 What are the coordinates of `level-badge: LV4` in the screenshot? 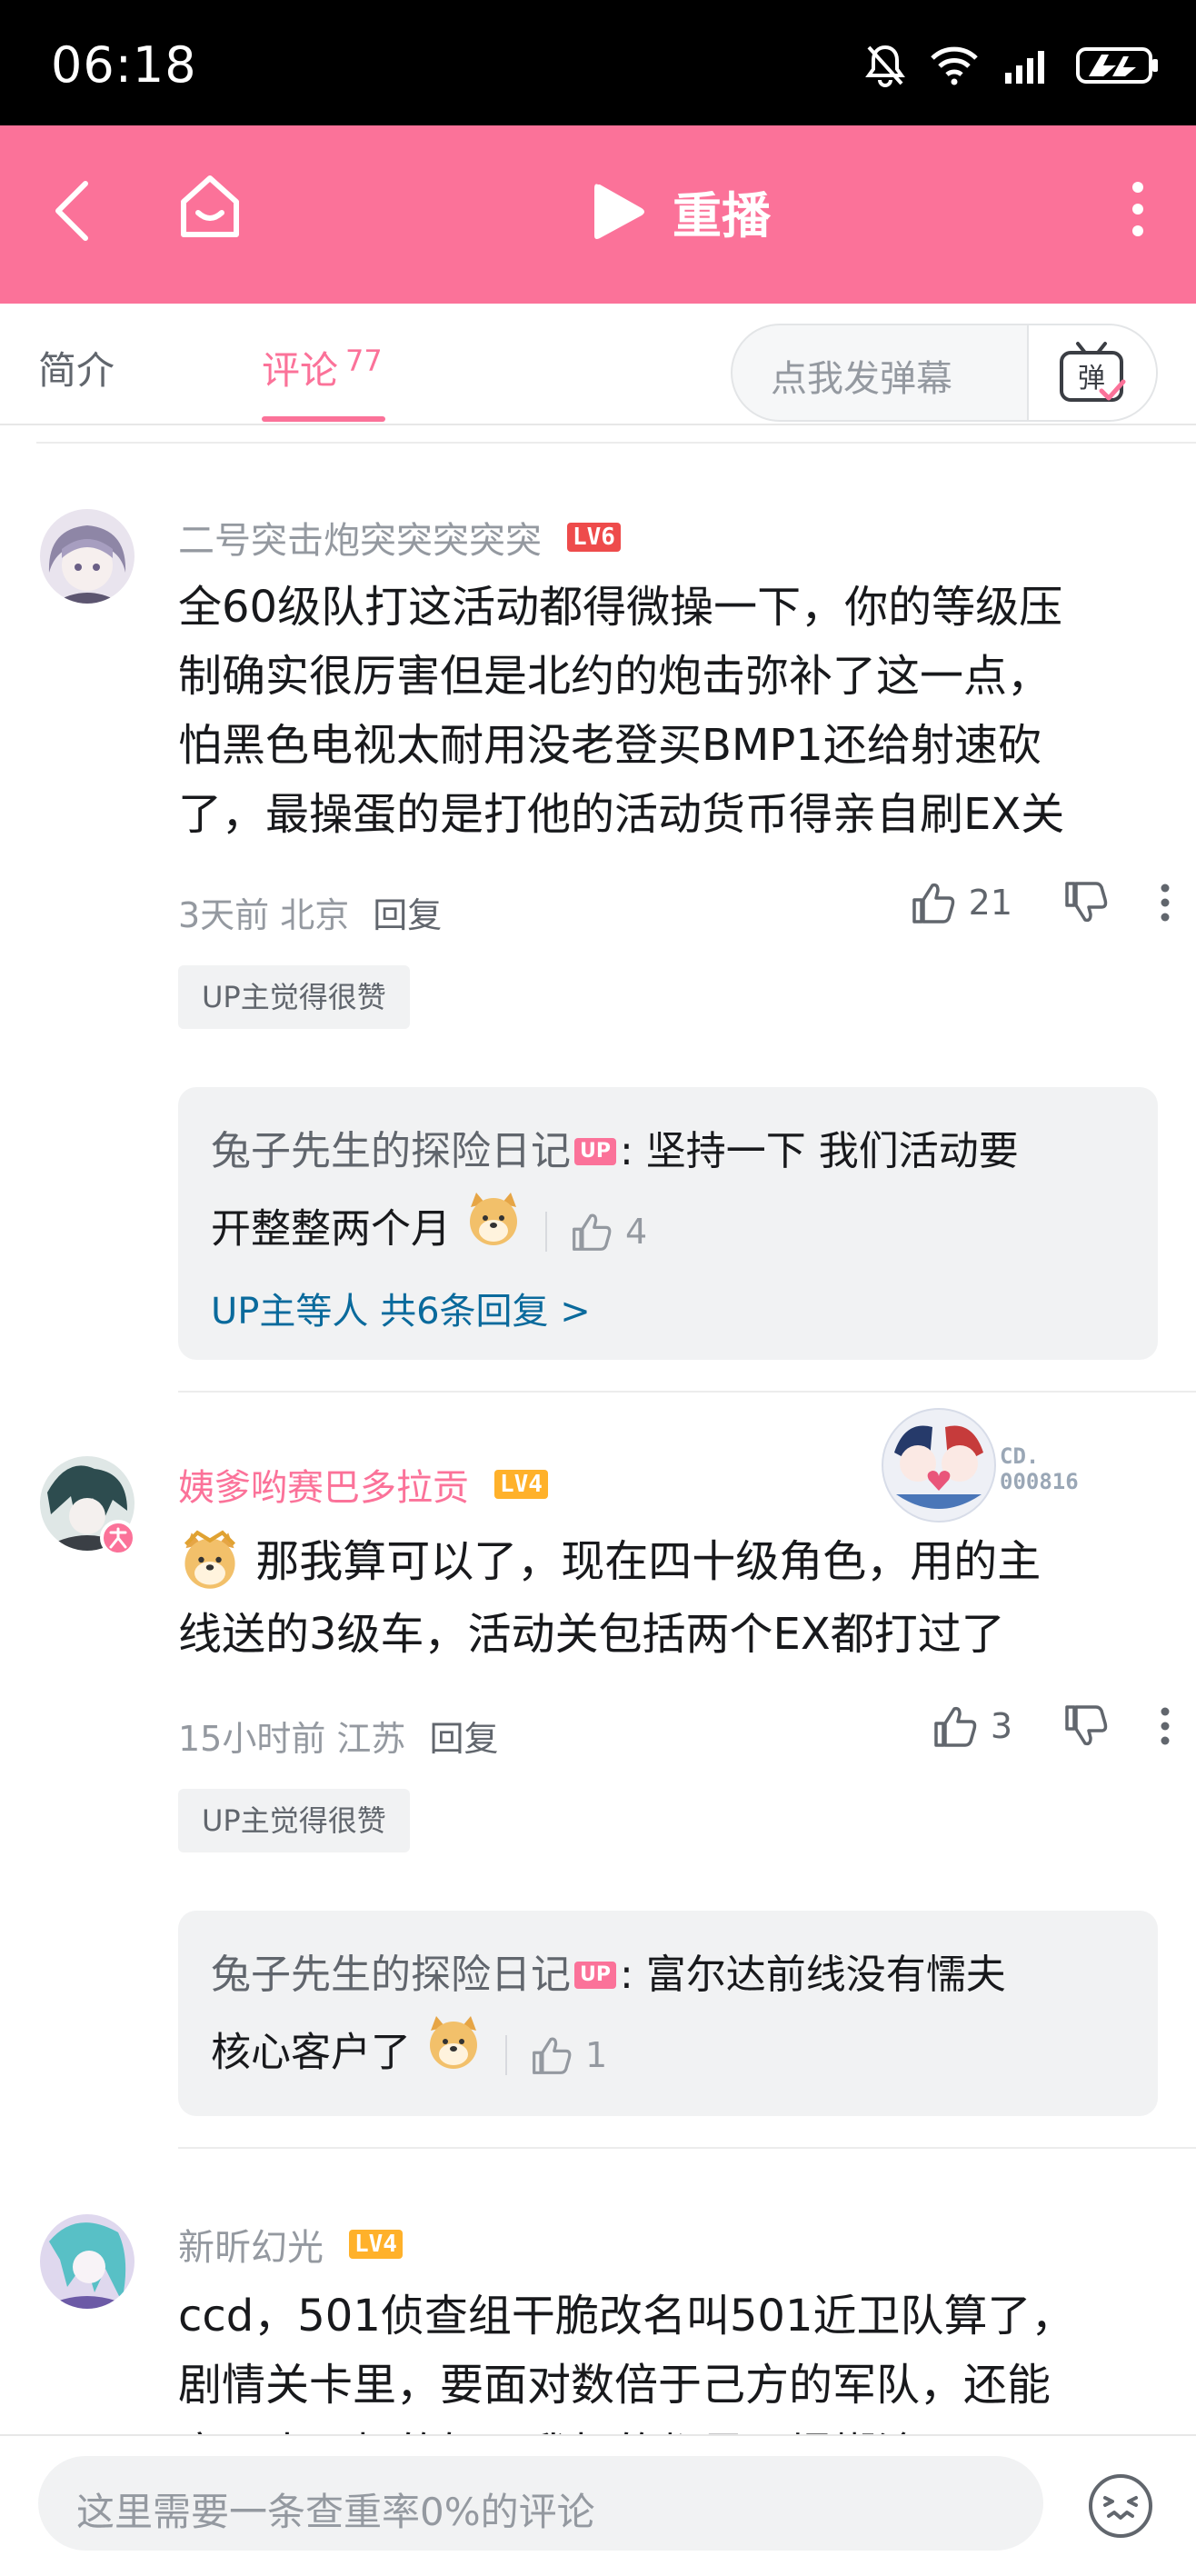 It's located at (376, 2244).